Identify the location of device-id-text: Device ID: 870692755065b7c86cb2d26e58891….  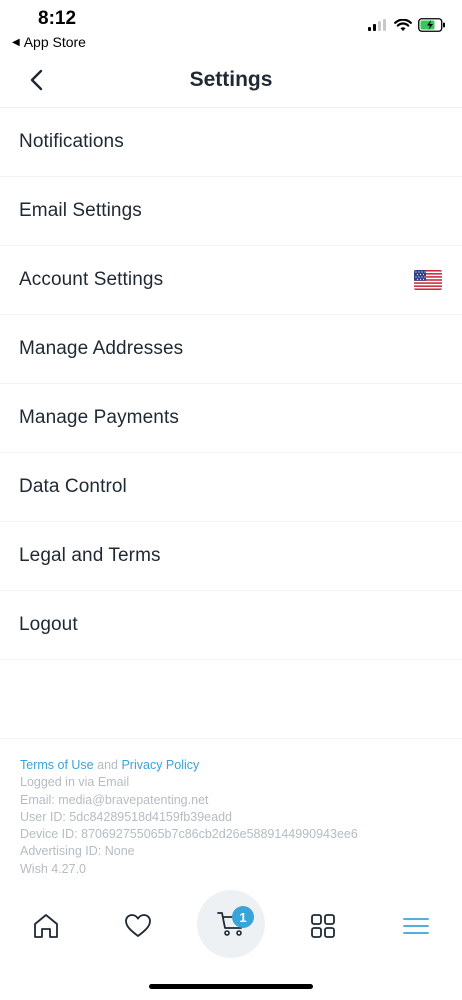
(189, 834).